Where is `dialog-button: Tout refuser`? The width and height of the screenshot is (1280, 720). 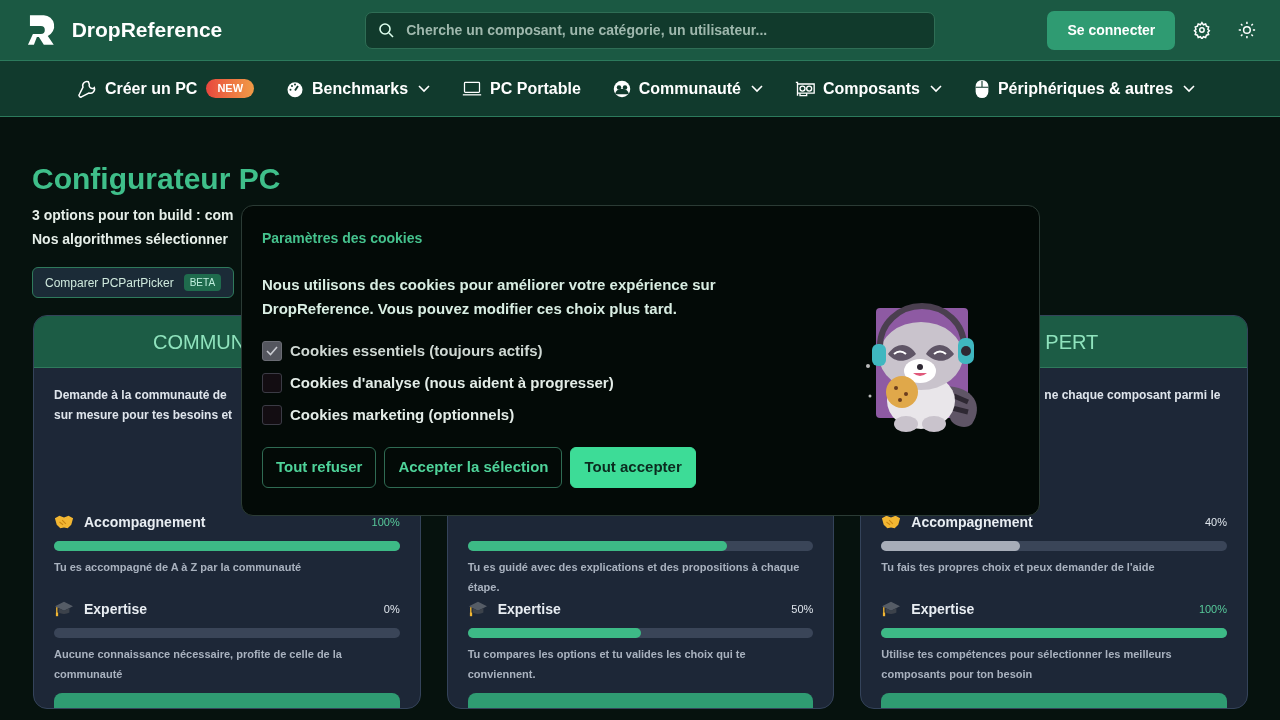 dialog-button: Tout refuser is located at coordinates (319, 467).